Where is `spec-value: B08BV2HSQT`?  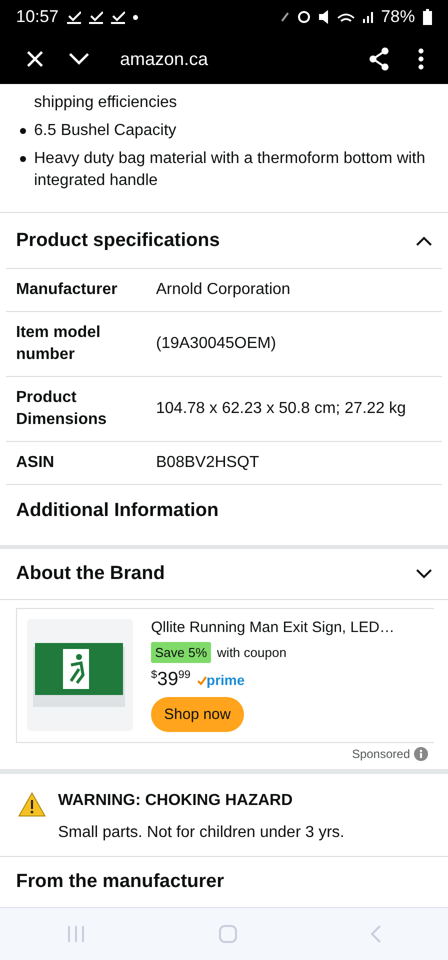
spec-value: B08BV2HSQT is located at coordinates (208, 463).